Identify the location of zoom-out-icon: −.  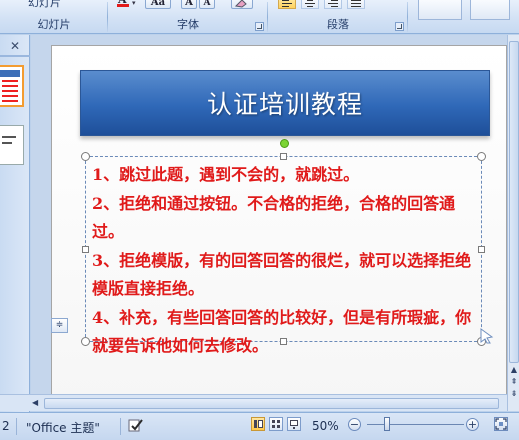
(354, 424).